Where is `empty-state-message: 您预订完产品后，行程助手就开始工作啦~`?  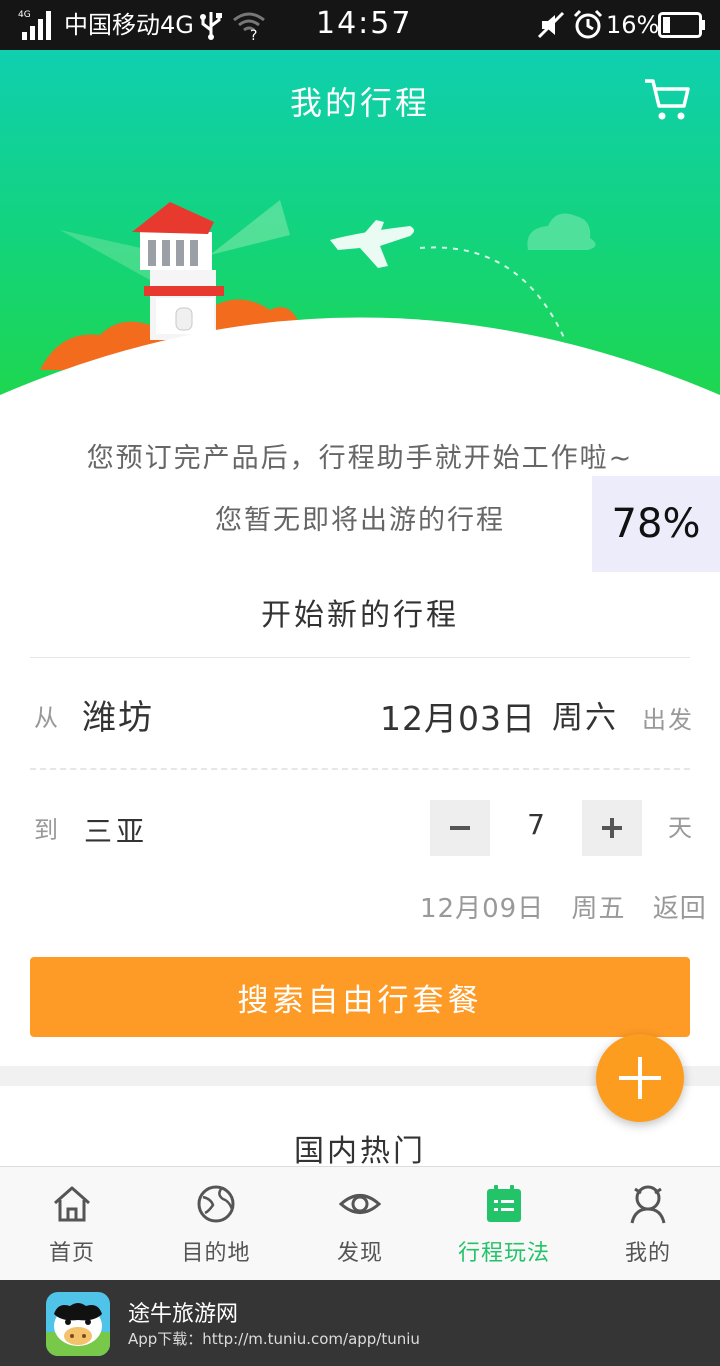
empty-state-message: 您预订完产品后，行程助手就开始工作啦~ is located at coordinates (360, 458).